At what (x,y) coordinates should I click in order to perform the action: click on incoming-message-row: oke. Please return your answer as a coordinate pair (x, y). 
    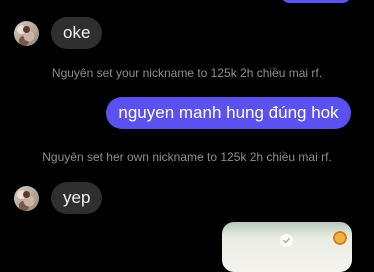
    Looking at the image, I should click on (58, 33).